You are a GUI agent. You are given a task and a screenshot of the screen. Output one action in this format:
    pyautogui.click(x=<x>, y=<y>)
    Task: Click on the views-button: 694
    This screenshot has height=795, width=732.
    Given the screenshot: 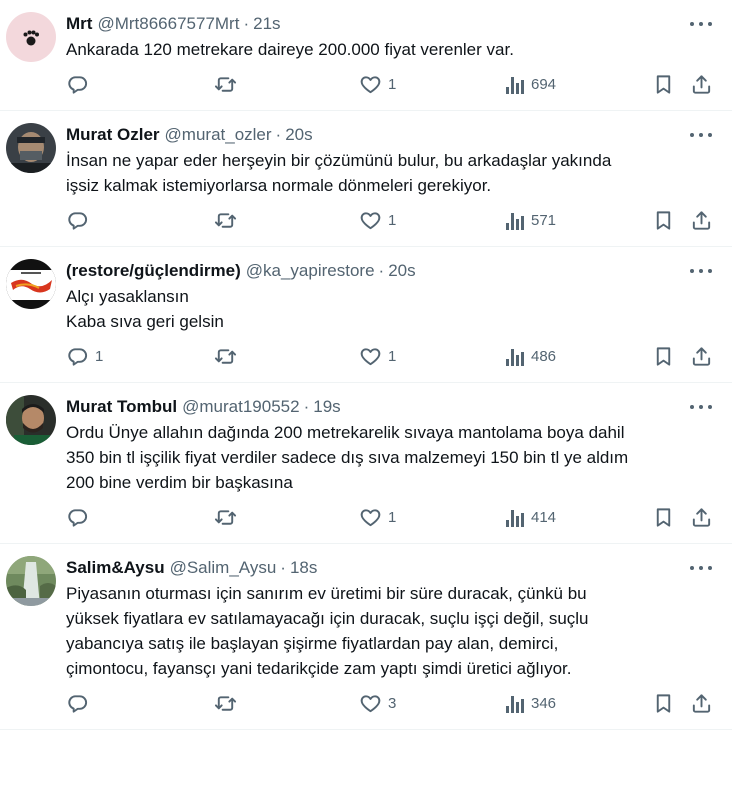 What is the action you would take?
    pyautogui.click(x=531, y=84)
    